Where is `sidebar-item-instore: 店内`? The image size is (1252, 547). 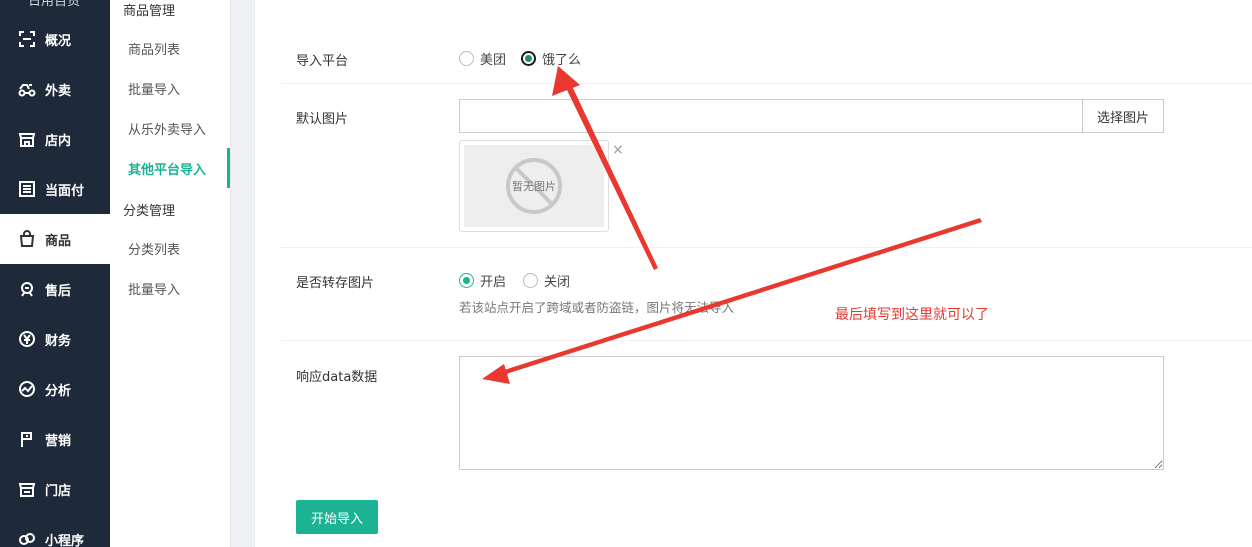
sidebar-item-instore: 店内 is located at coordinates (55, 139).